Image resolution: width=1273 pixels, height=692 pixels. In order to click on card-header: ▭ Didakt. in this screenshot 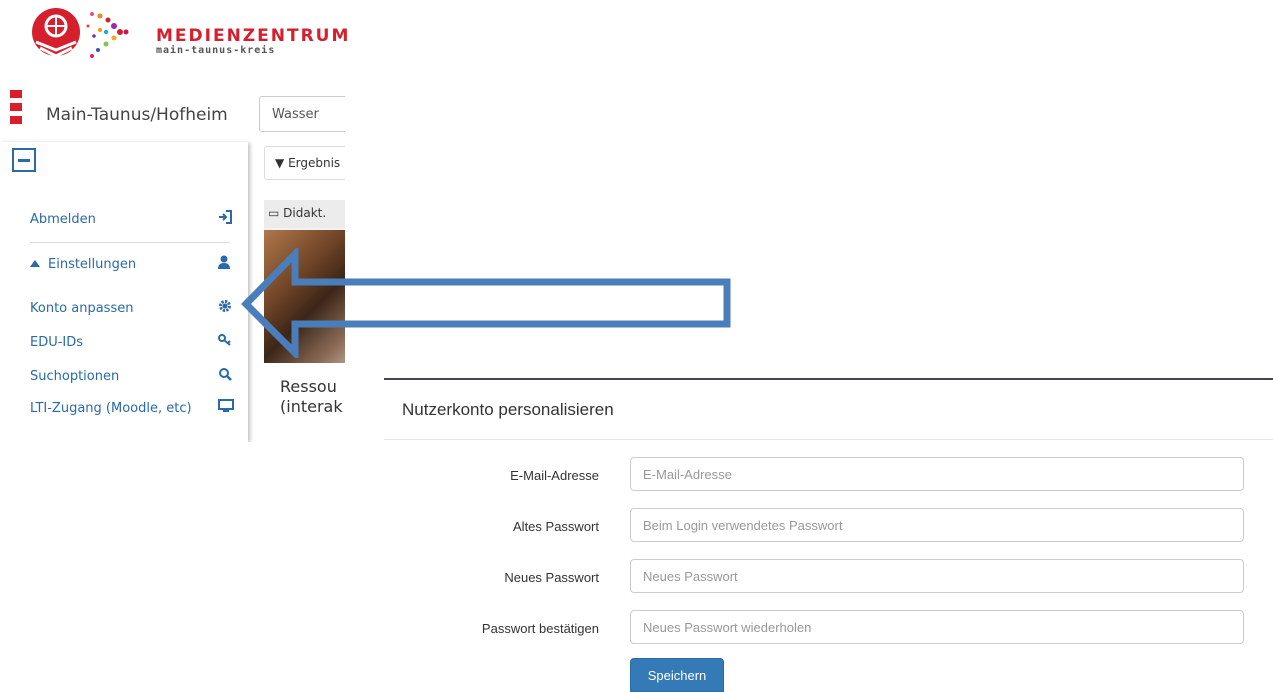, I will do `click(304, 214)`.